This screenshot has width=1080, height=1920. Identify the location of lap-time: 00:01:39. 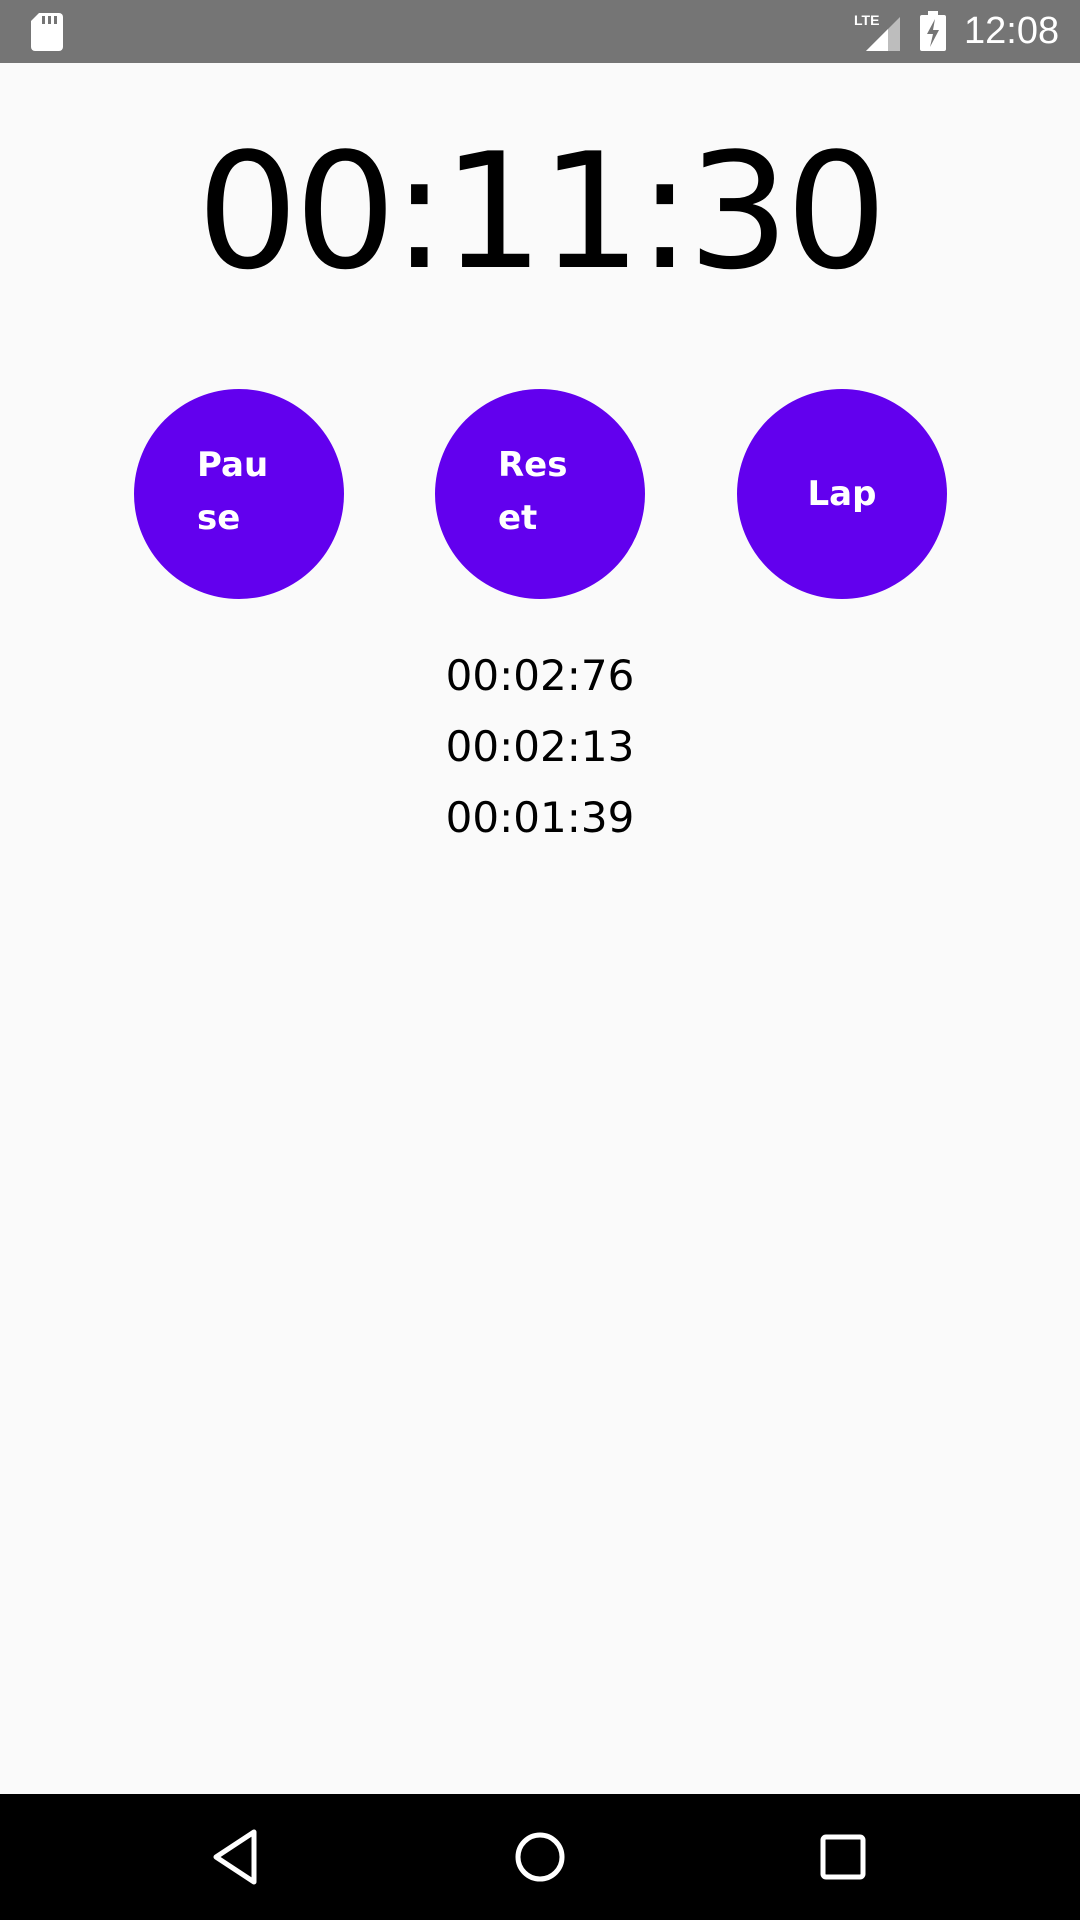
(540, 817).